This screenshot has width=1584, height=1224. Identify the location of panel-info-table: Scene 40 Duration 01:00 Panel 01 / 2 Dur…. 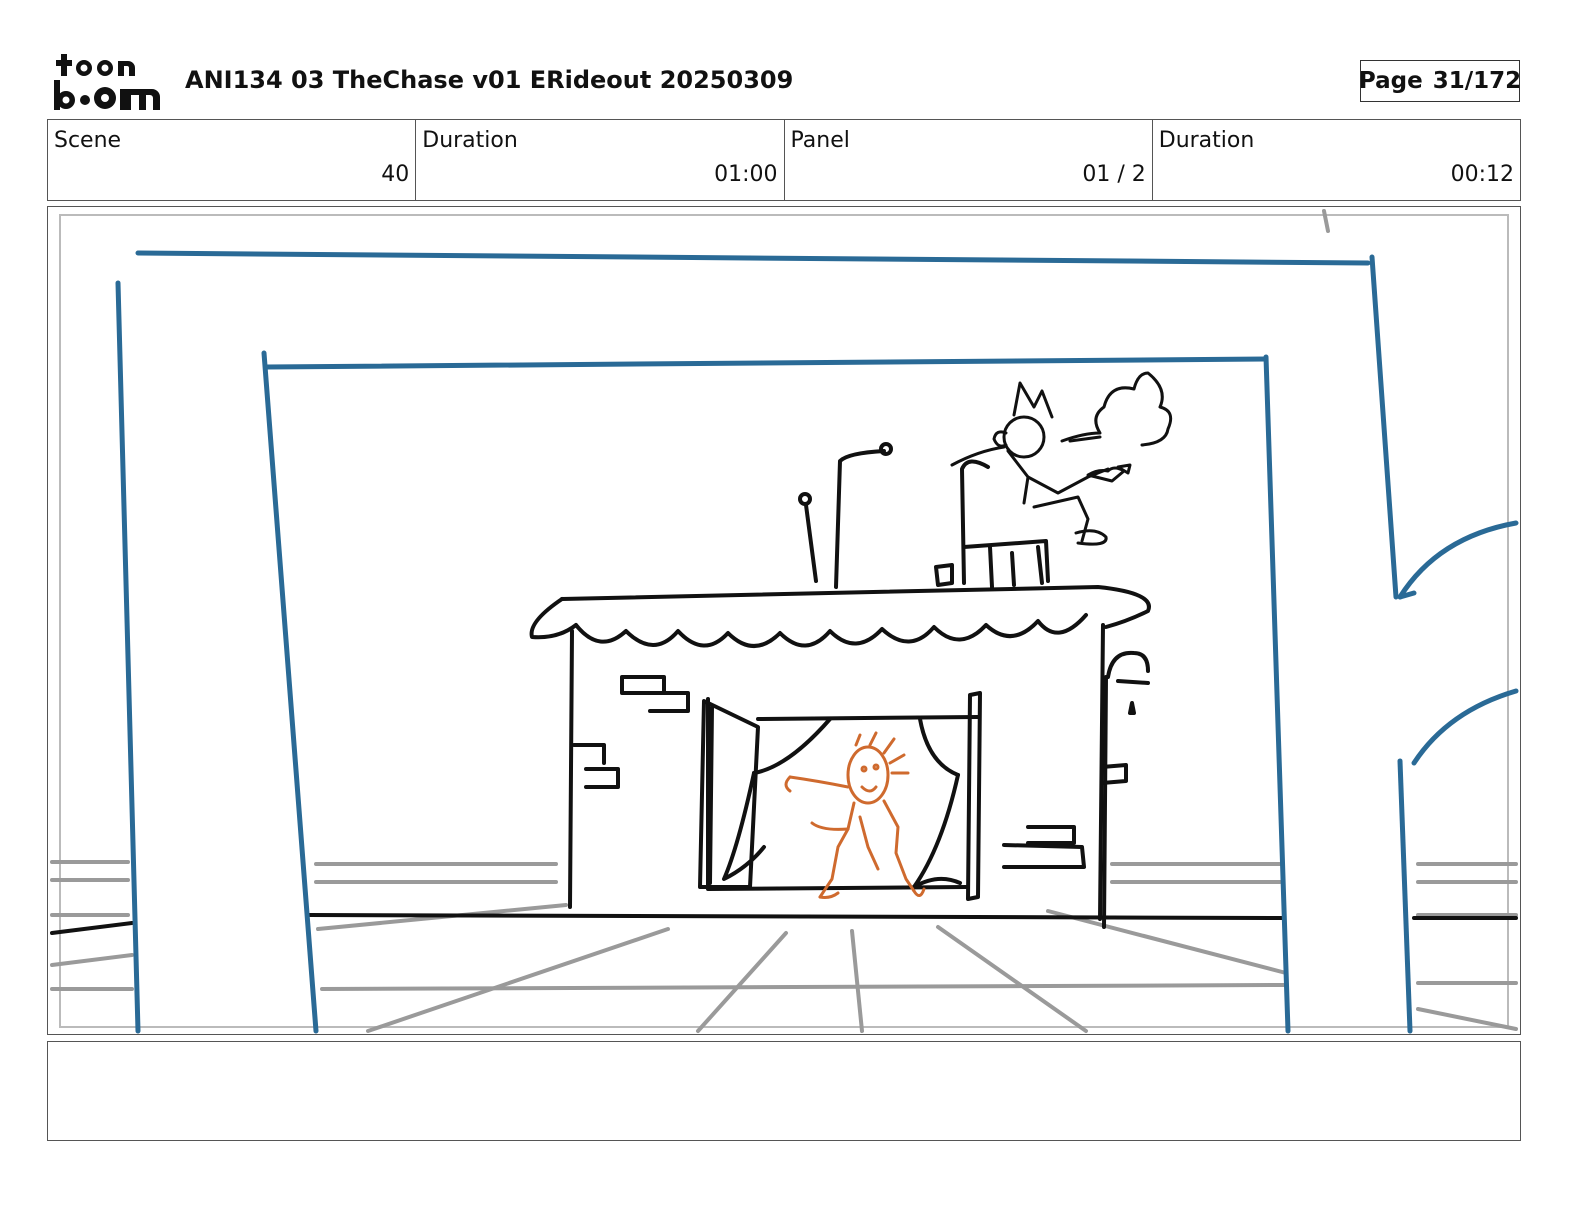
(784, 160).